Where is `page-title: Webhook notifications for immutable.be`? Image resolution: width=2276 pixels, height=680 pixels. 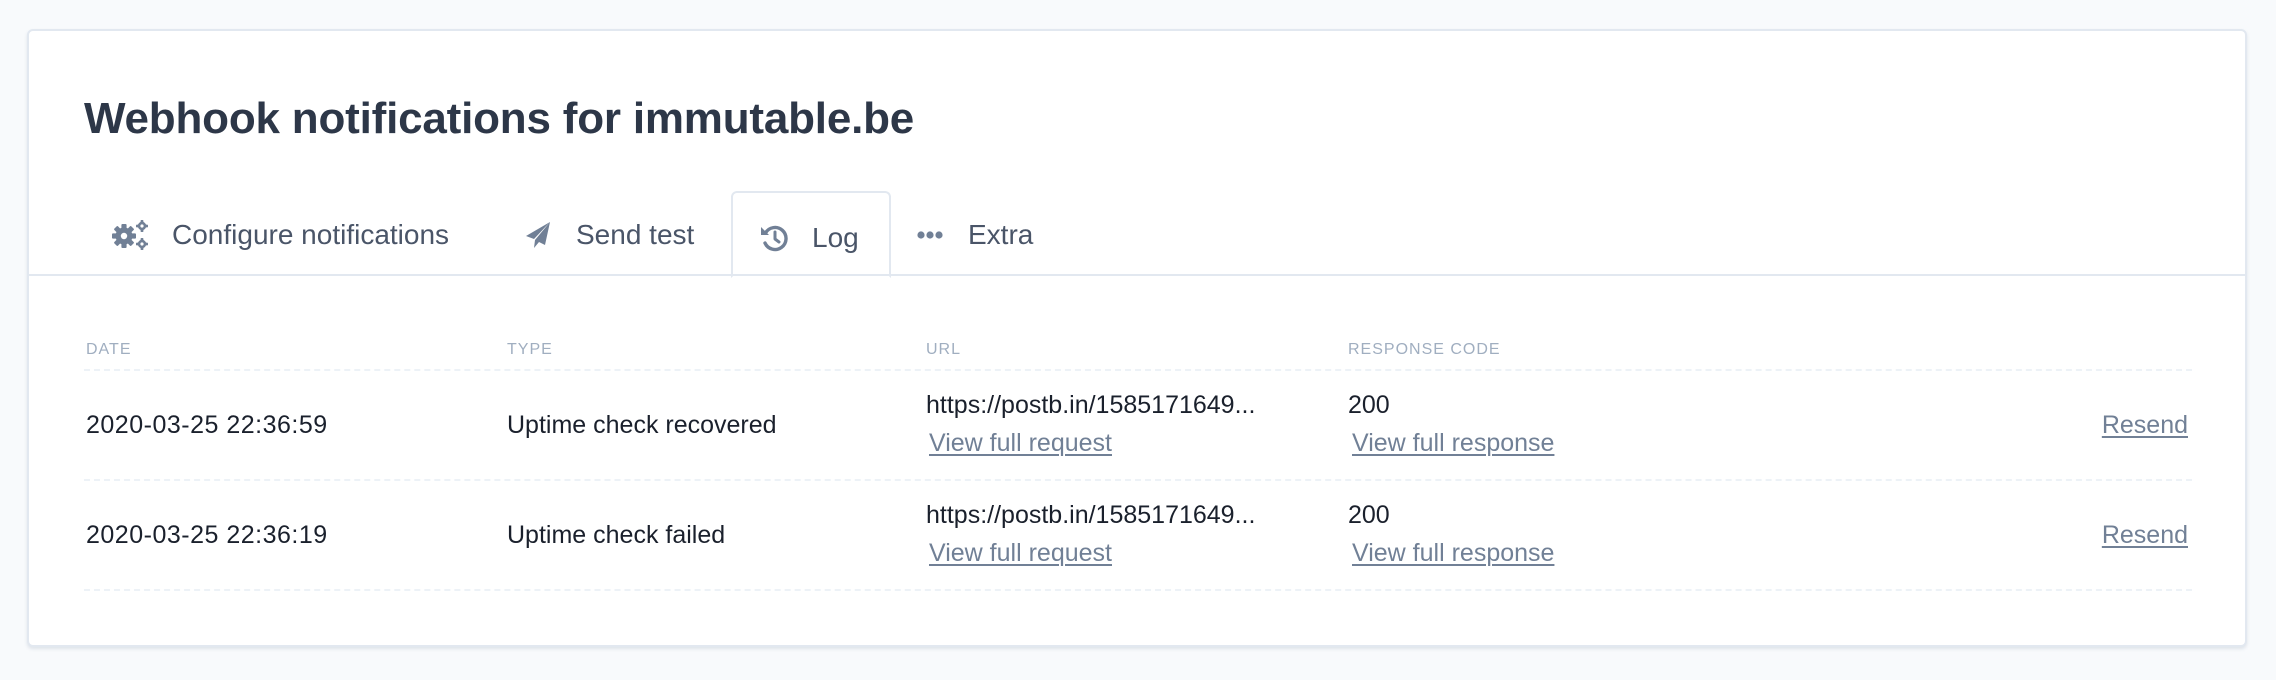 page-title: Webhook notifications for immutable.be is located at coordinates (499, 118).